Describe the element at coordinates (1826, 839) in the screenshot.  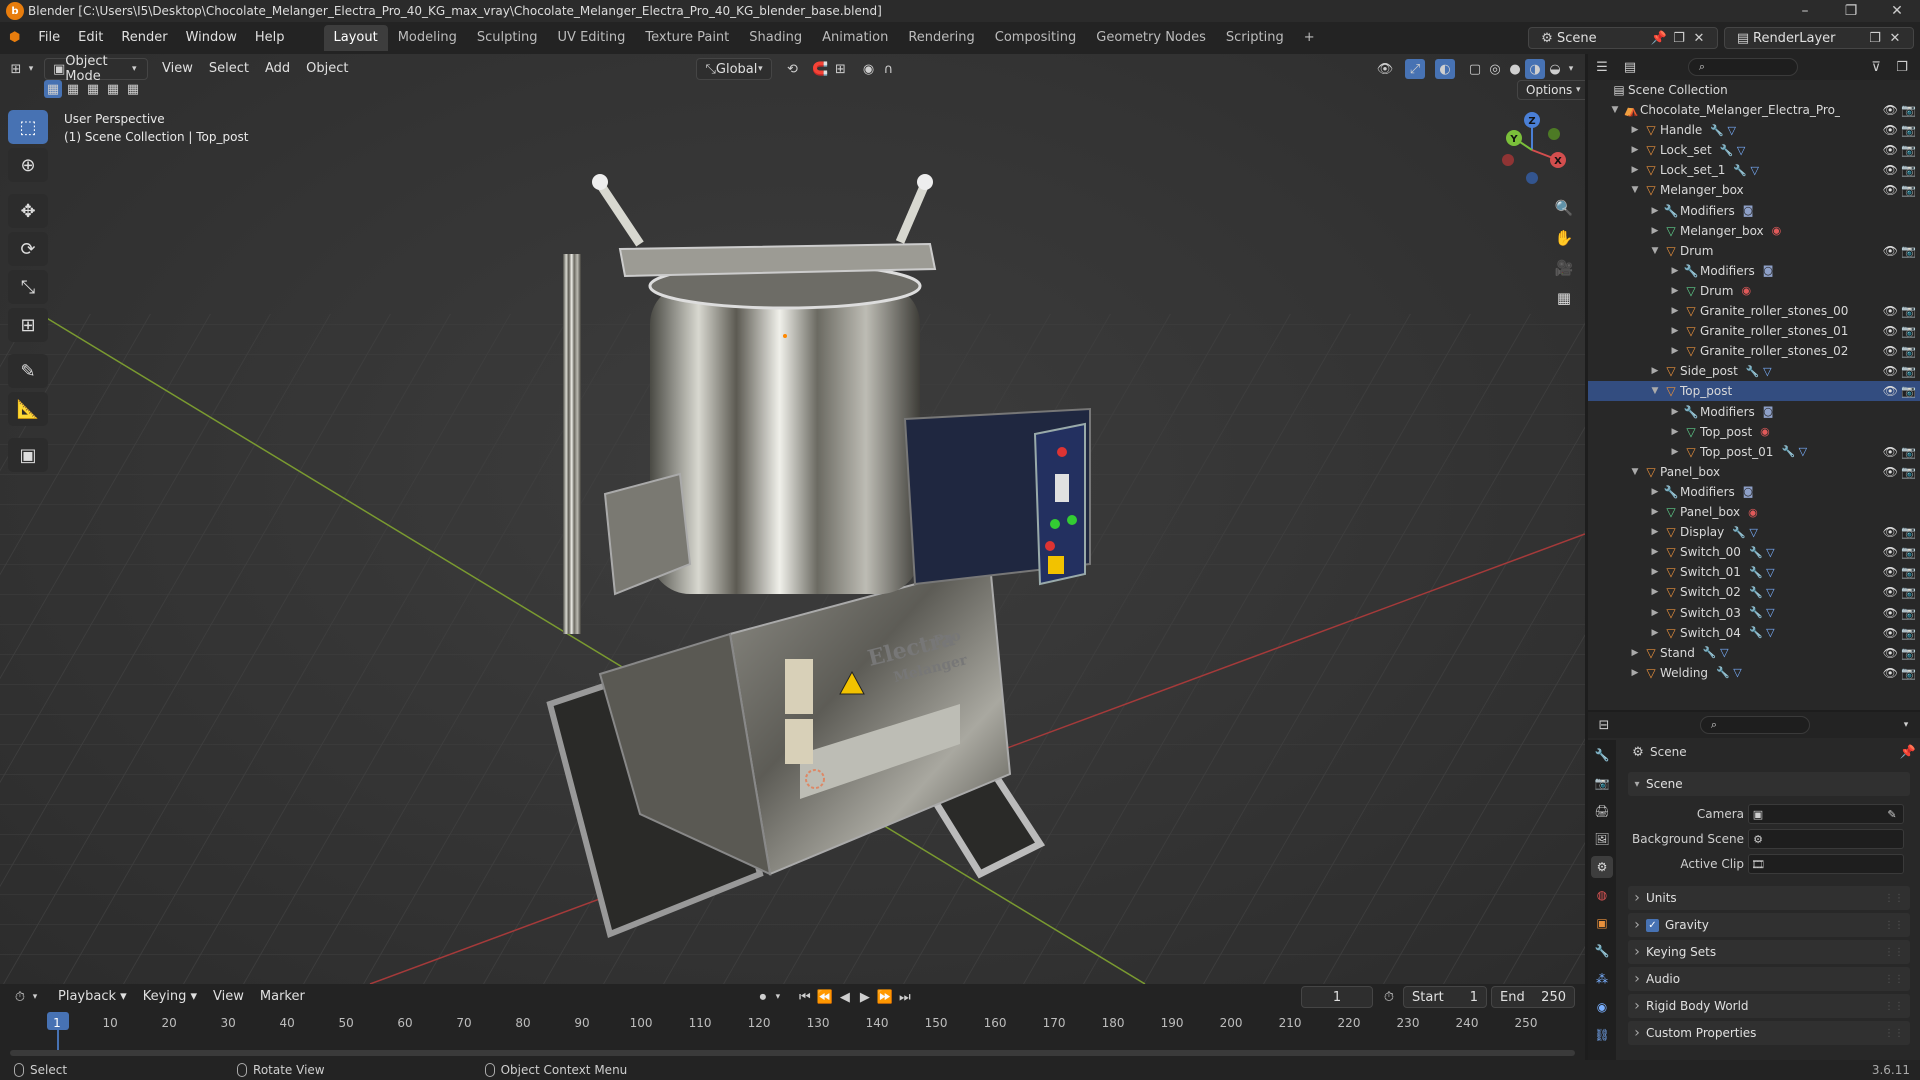
I see `field-background-scene: ⚙` at that location.